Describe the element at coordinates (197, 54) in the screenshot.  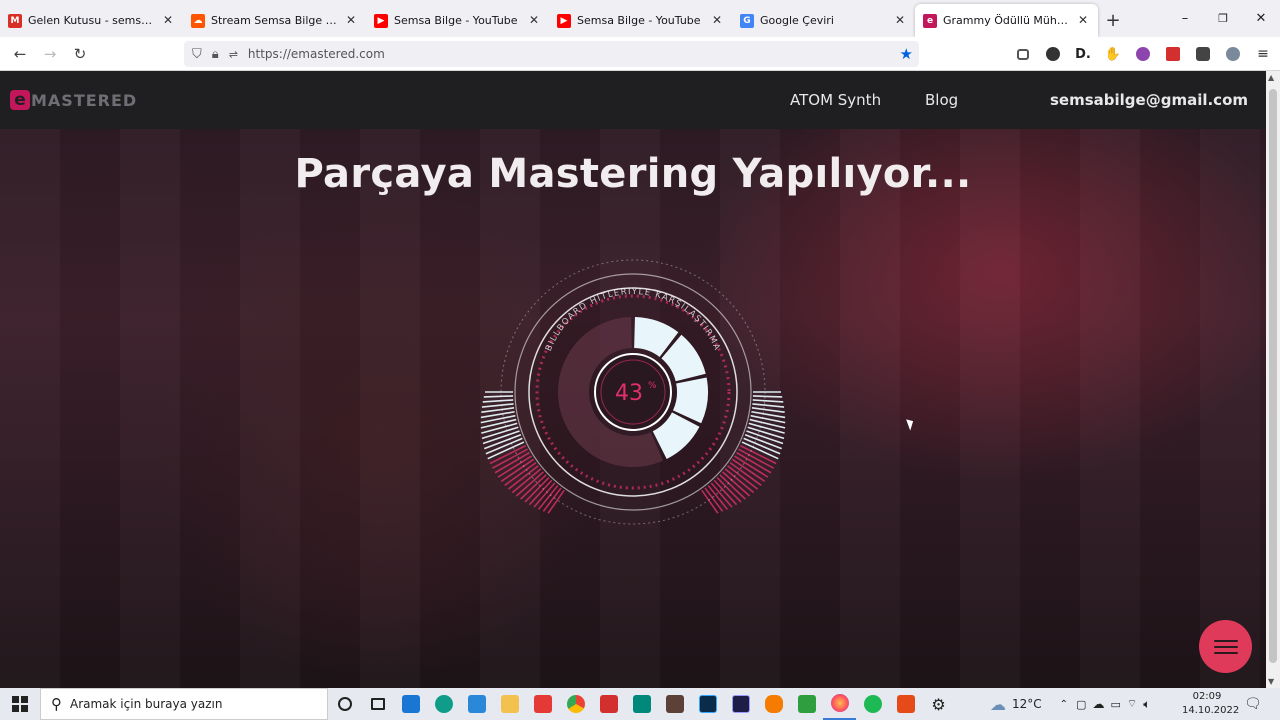
I see `shield-icon: ⛉` at that location.